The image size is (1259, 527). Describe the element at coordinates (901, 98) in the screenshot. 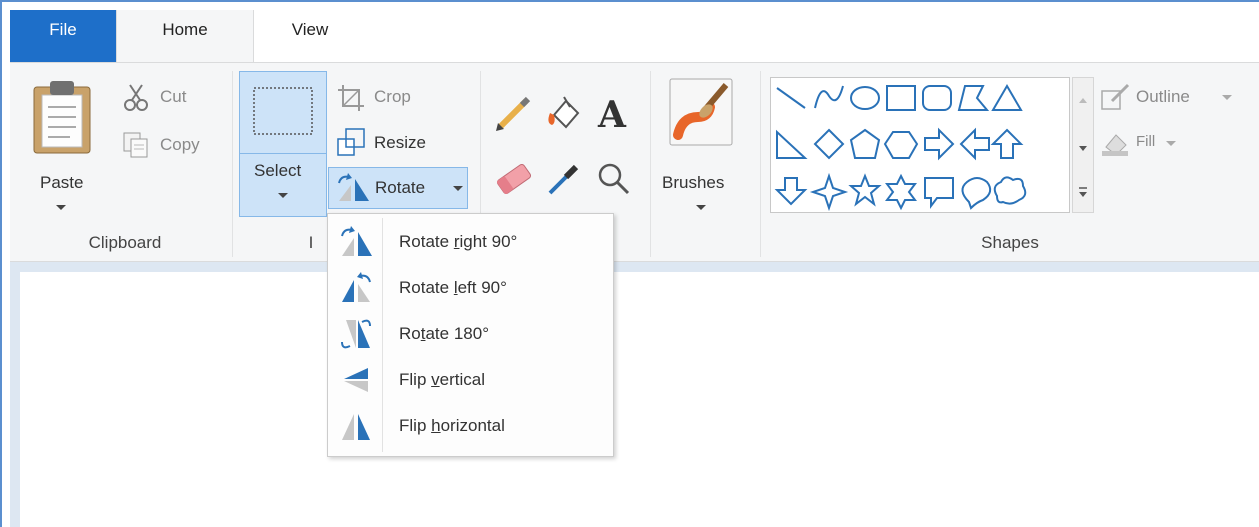

I see `rectangle-shape-icon` at that location.